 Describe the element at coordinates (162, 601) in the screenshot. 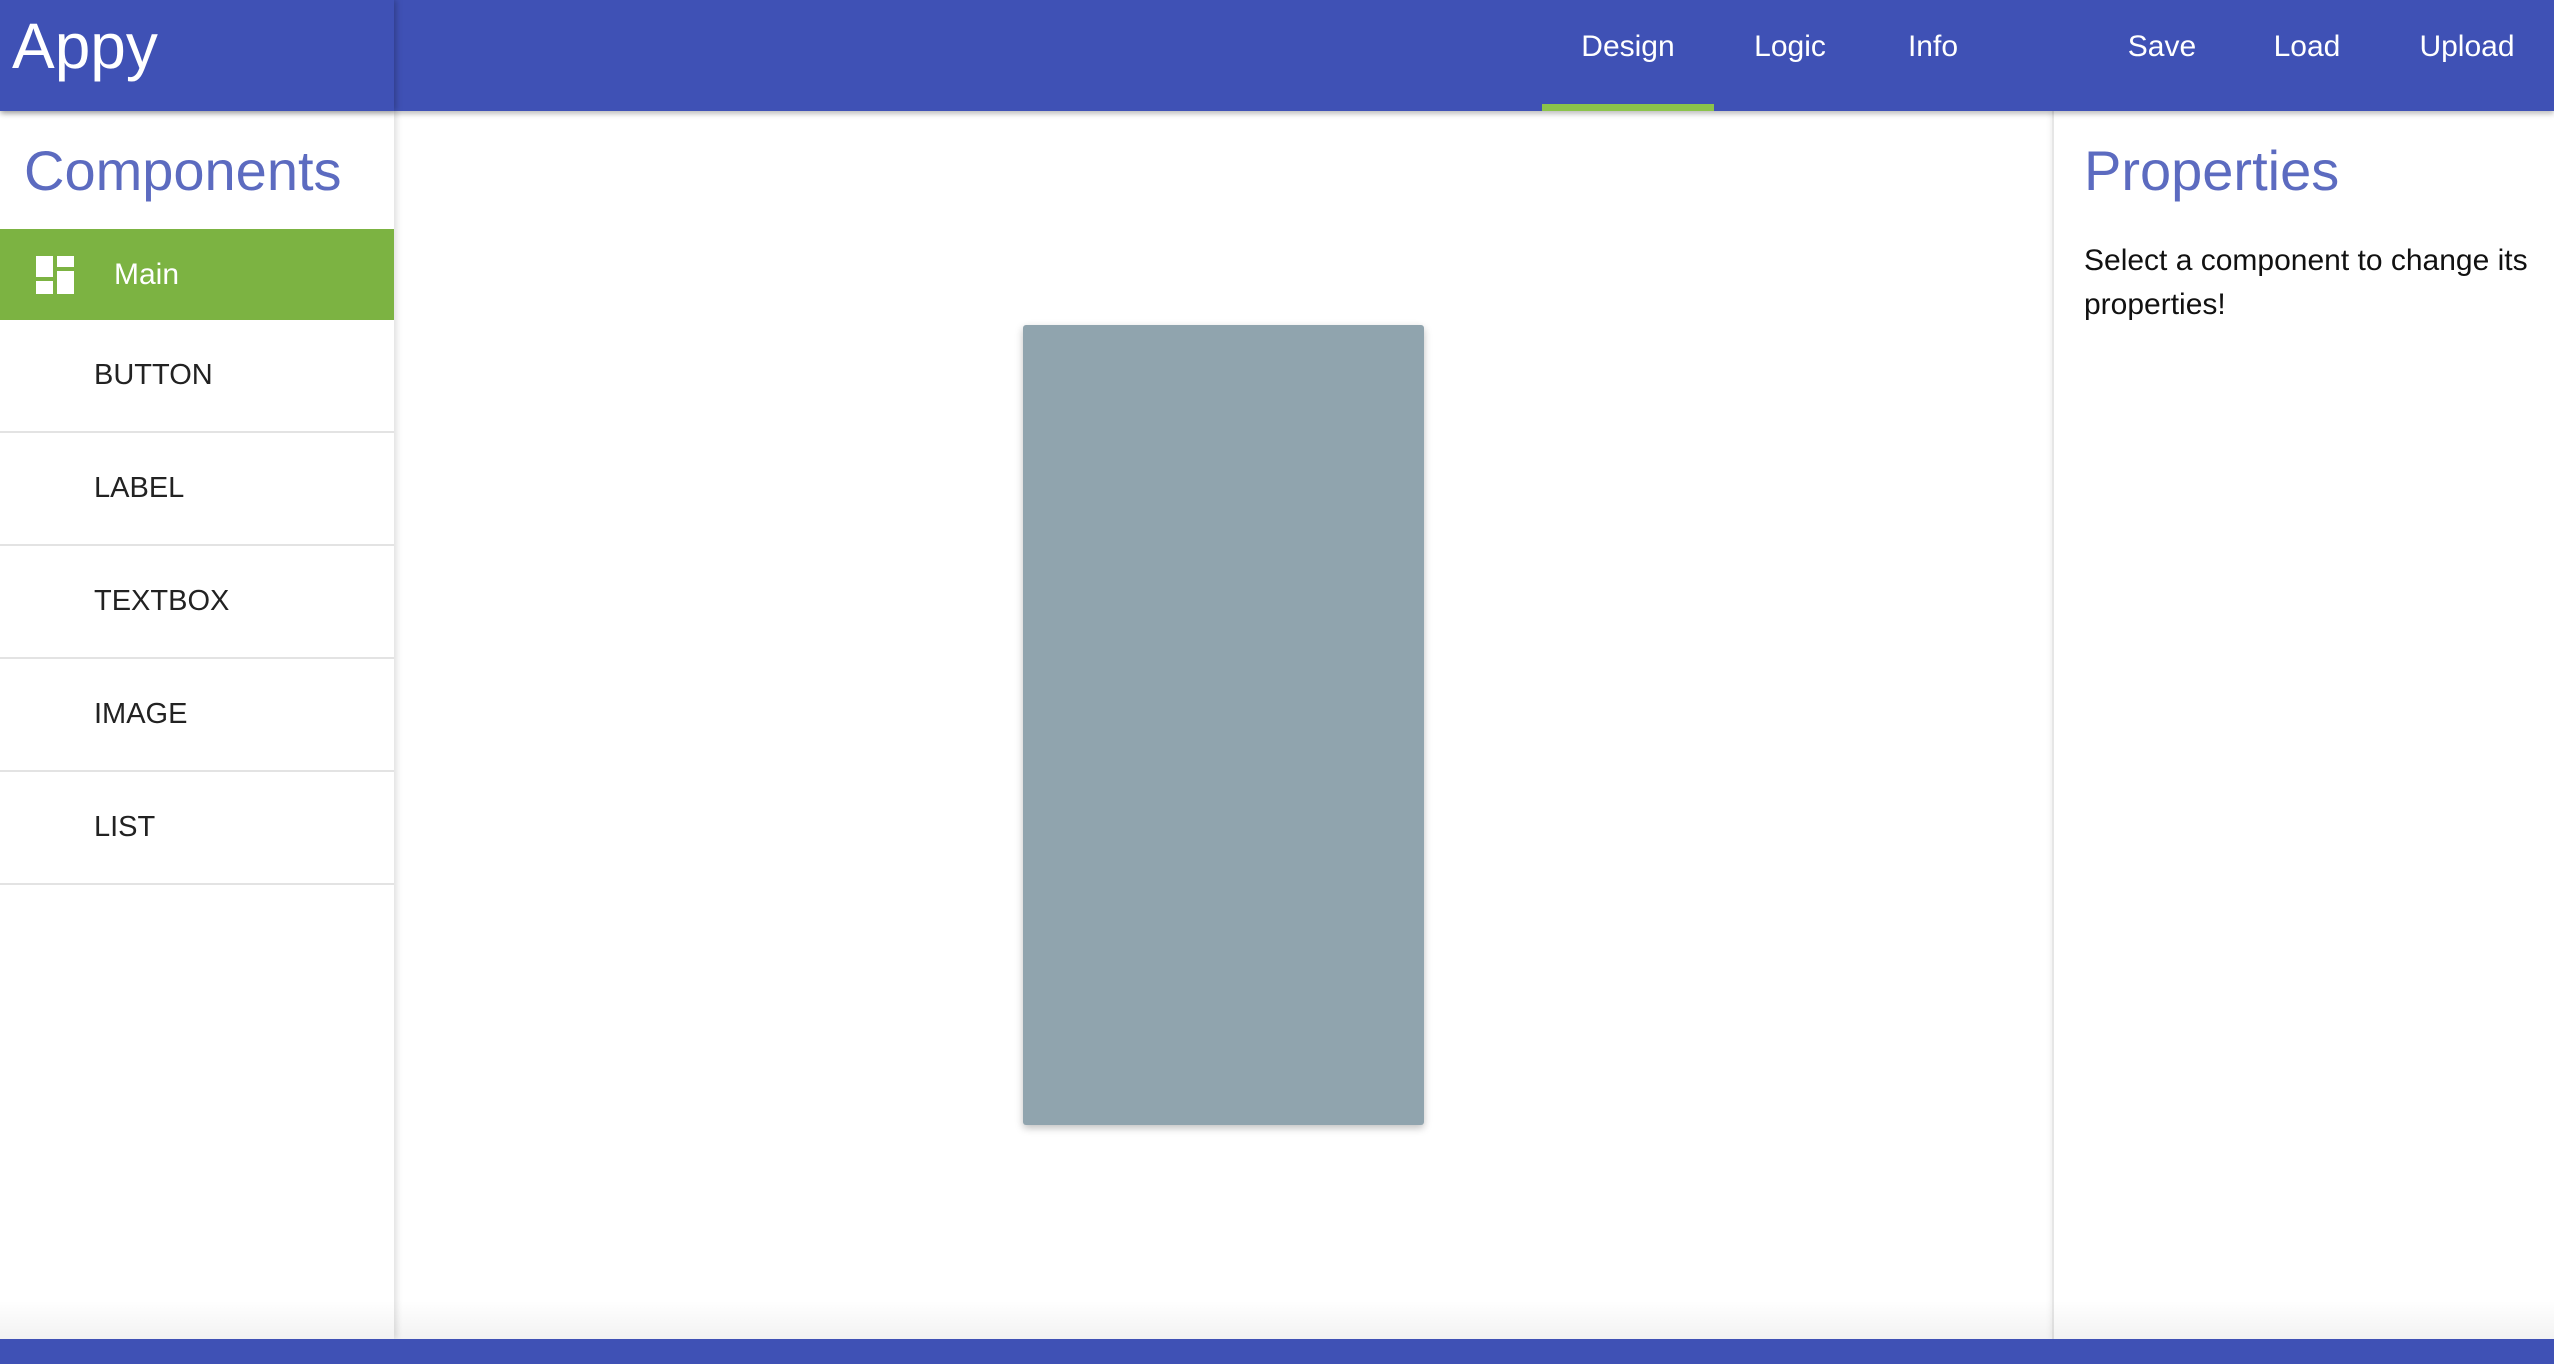

I see `component-item-label: TEXTBOX` at that location.